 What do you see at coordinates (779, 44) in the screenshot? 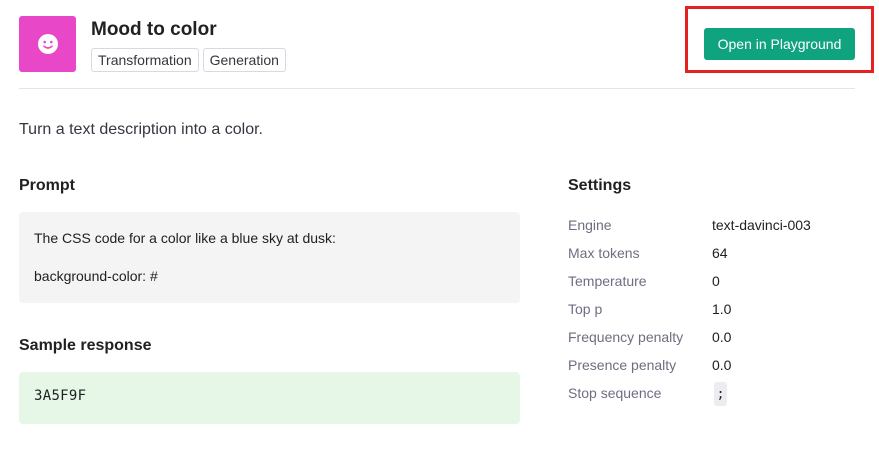
I see `open-in-playground-button: Open in Playground` at bounding box center [779, 44].